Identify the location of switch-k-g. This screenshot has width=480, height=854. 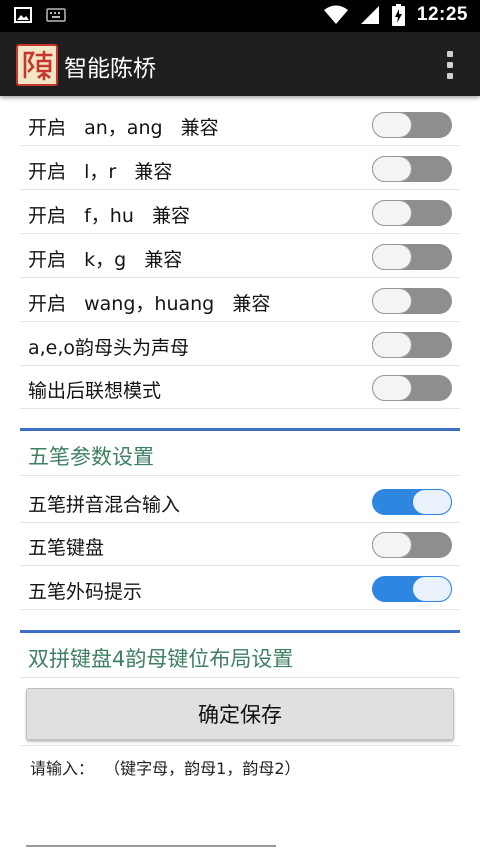
(412, 257).